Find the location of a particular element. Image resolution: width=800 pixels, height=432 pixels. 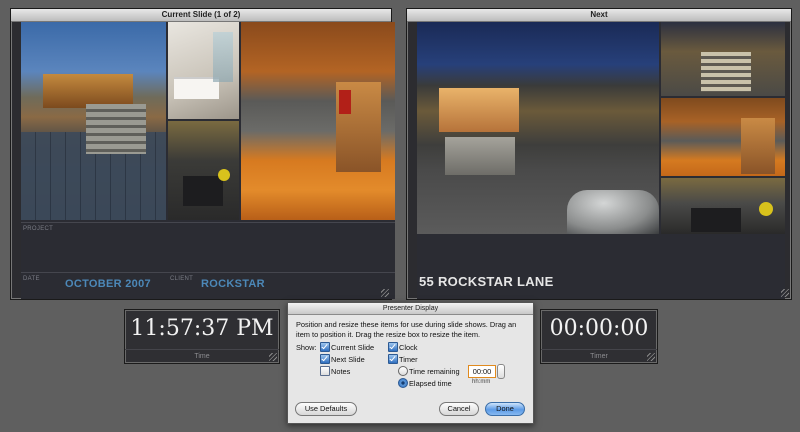

clock-checkbox is located at coordinates (393, 347).